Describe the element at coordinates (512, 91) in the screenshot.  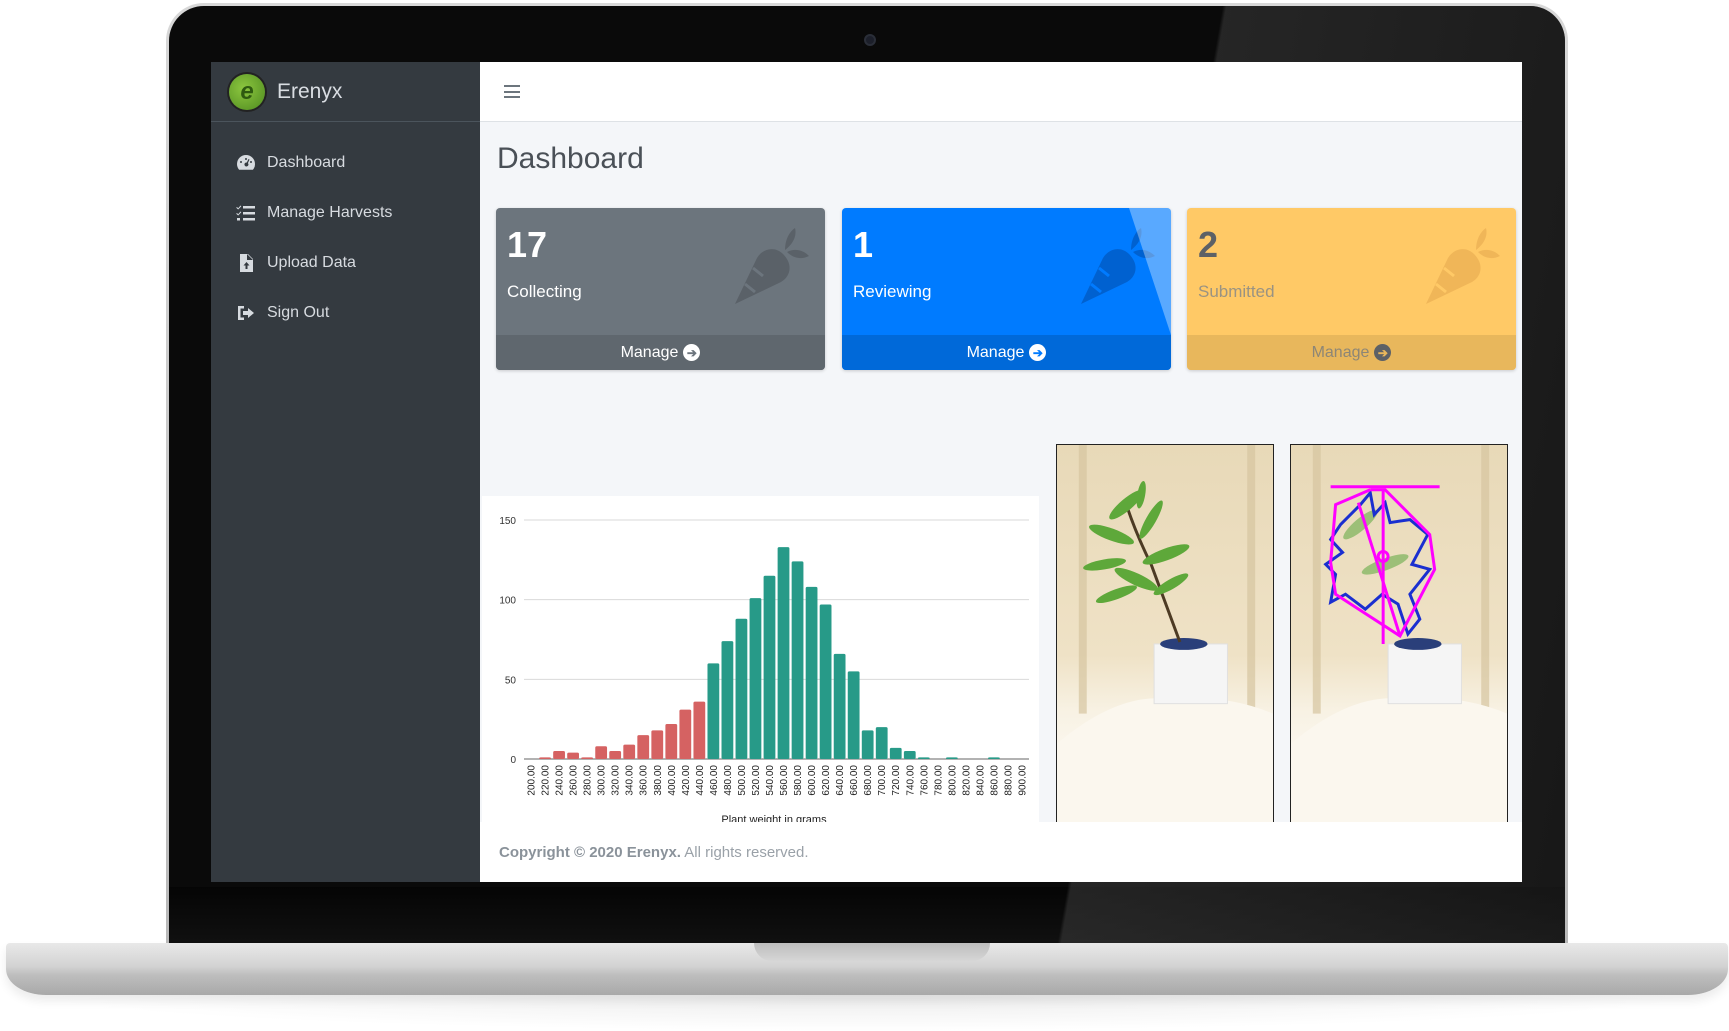
I see `hamburger-icon` at that location.